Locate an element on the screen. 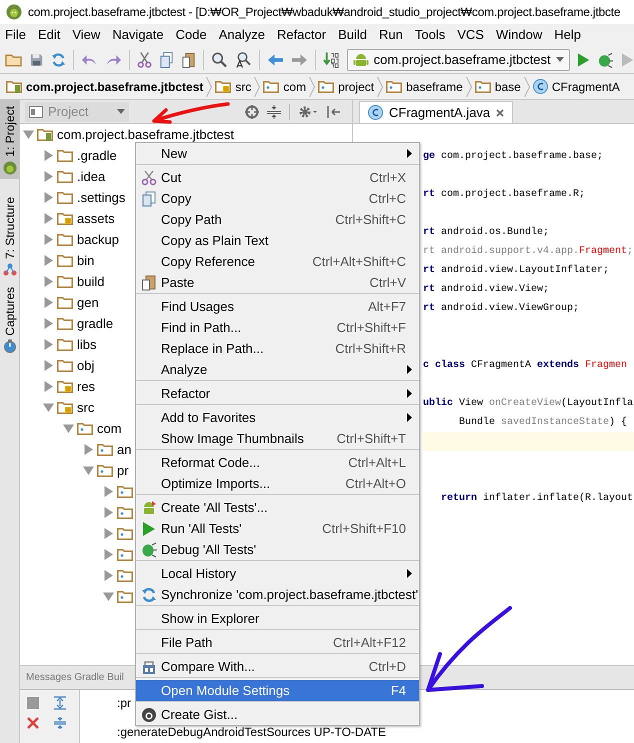  tree-item: com.project.baseframe.jtbctest is located at coordinates (145, 134).